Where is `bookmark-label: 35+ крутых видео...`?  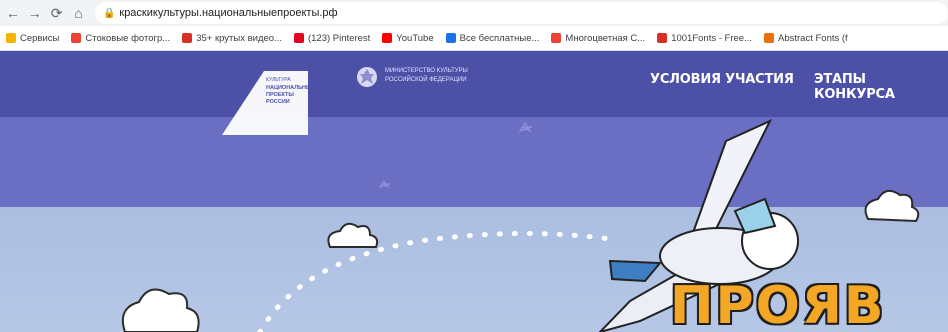 bookmark-label: 35+ крутых видео... is located at coordinates (239, 38).